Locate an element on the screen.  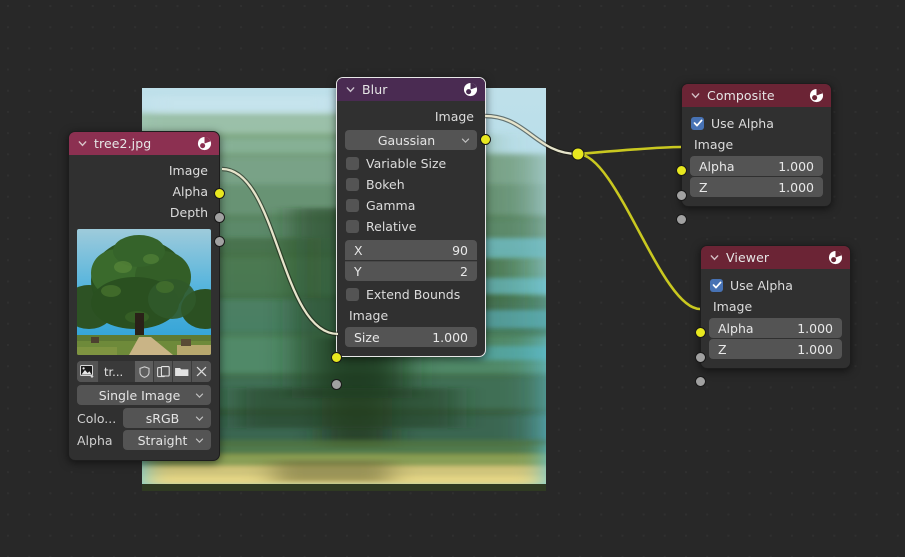
composite-use-alpha-row: Use Alpha is located at coordinates (756, 123).